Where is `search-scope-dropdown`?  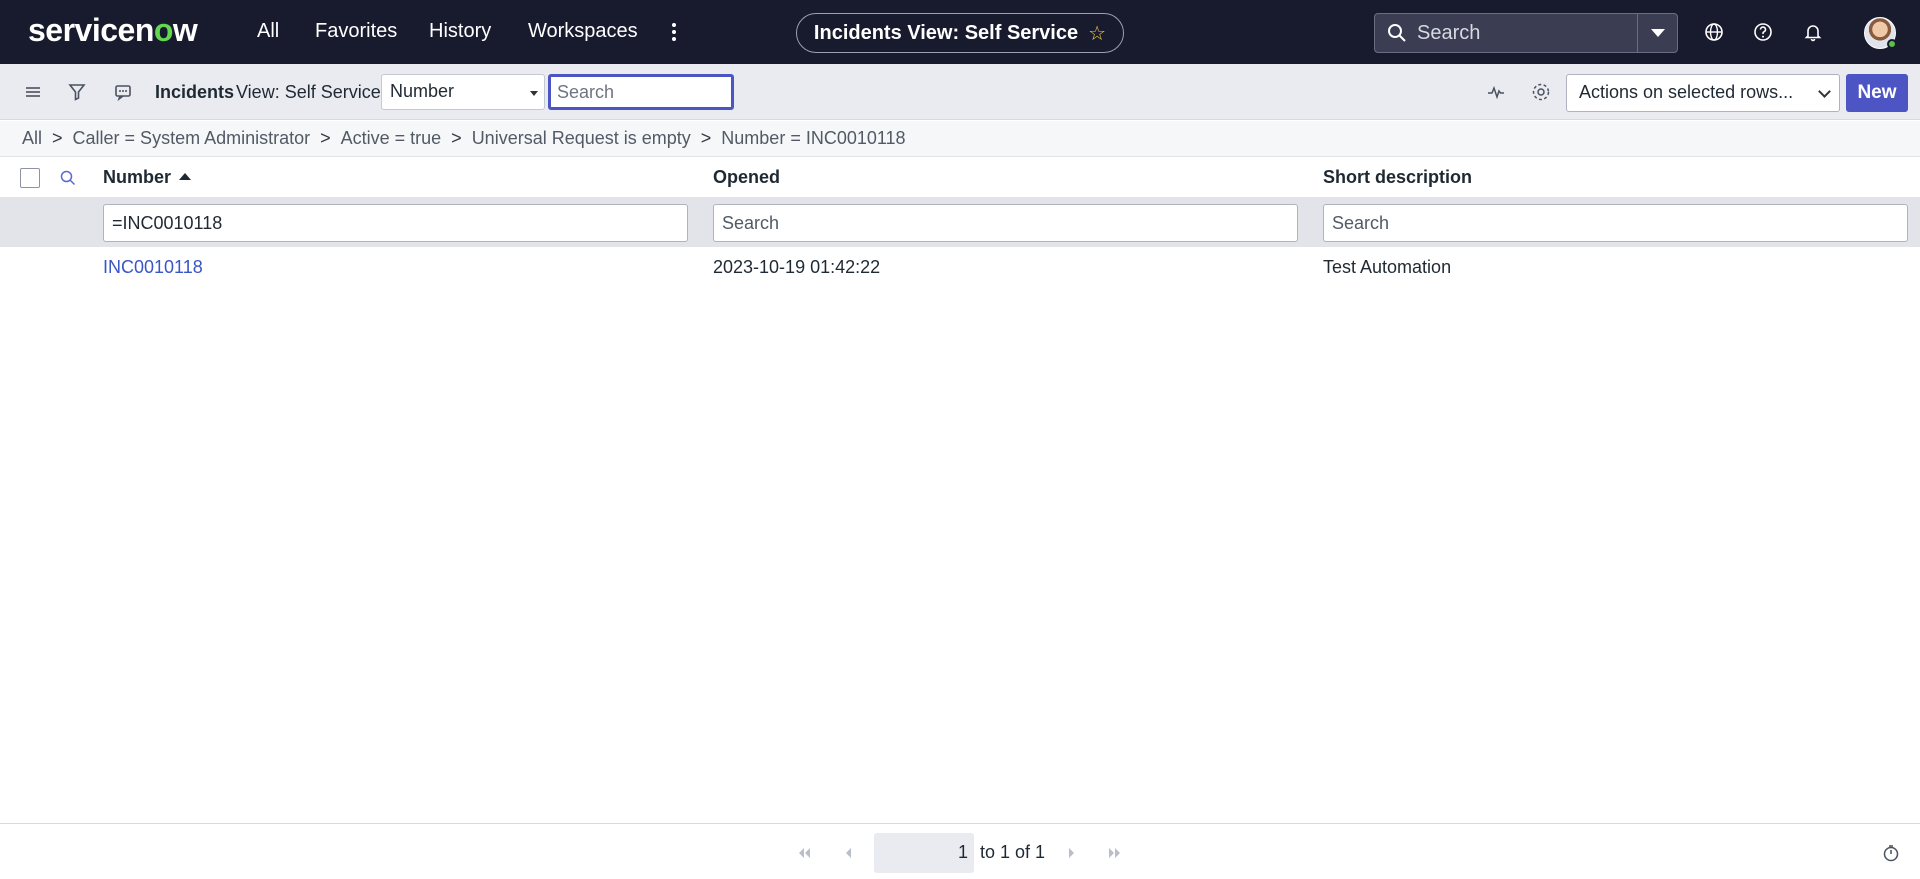 search-scope-dropdown is located at coordinates (1657, 33).